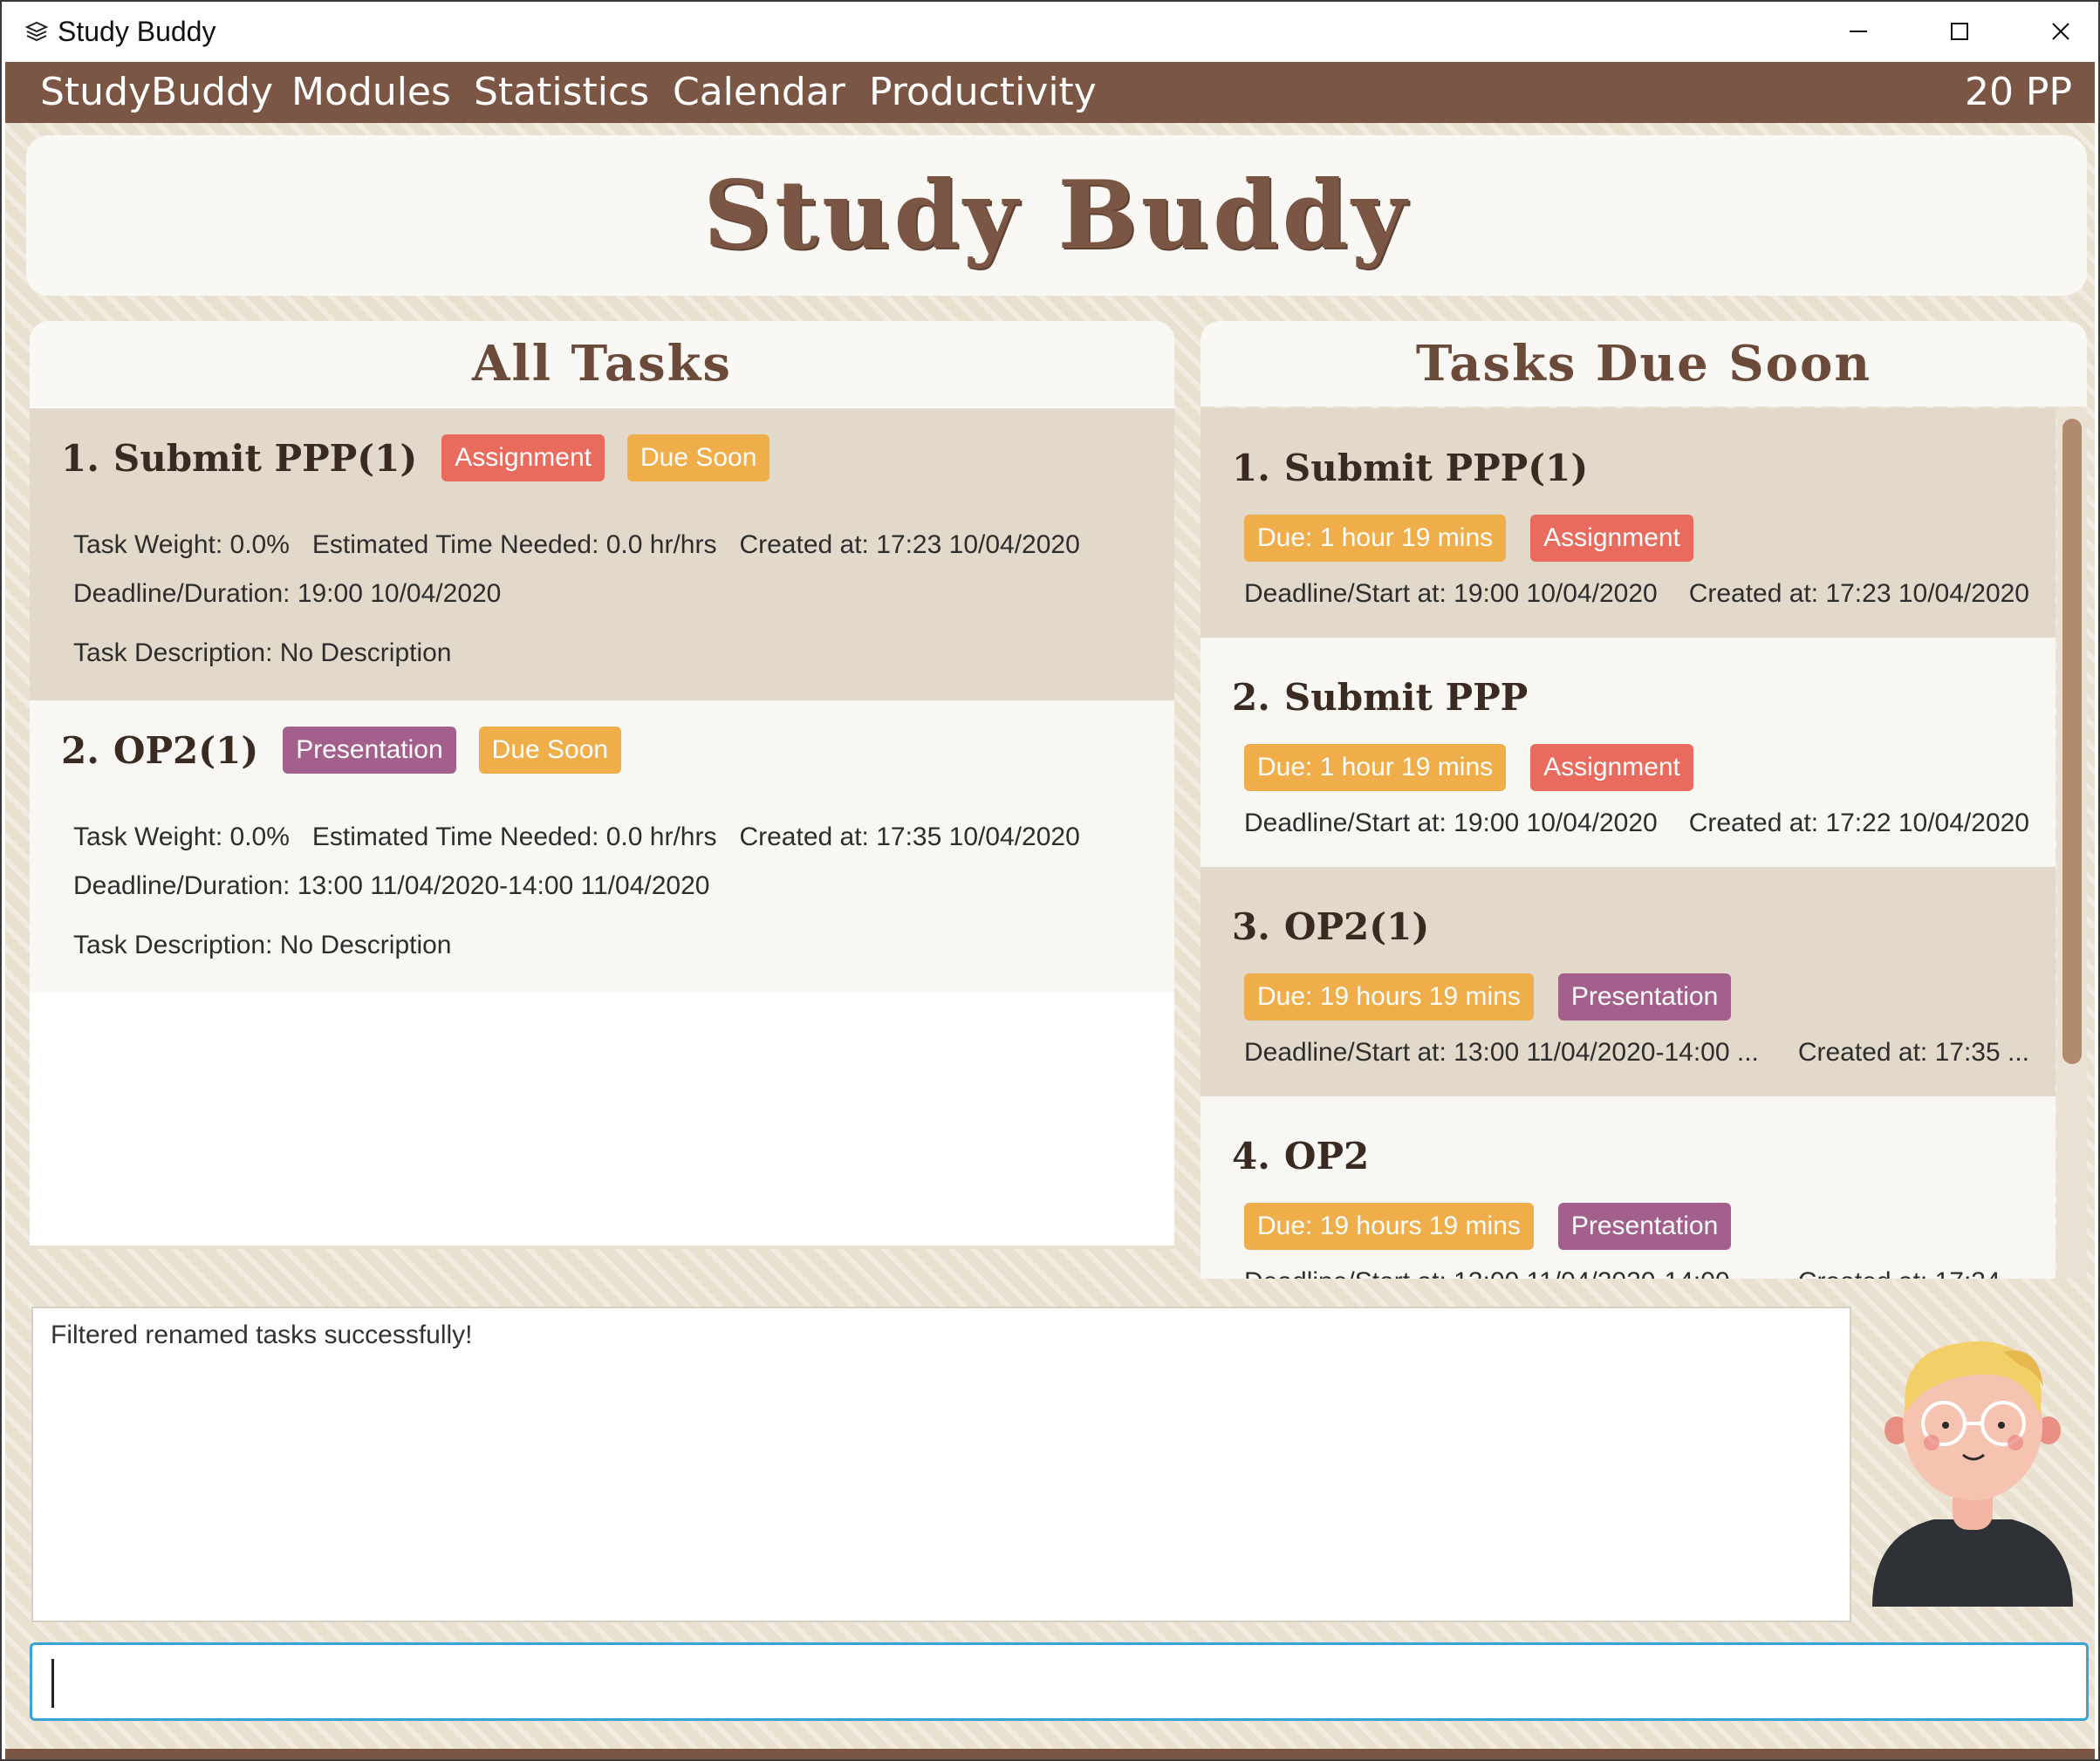  I want to click on close-icon, so click(2060, 31).